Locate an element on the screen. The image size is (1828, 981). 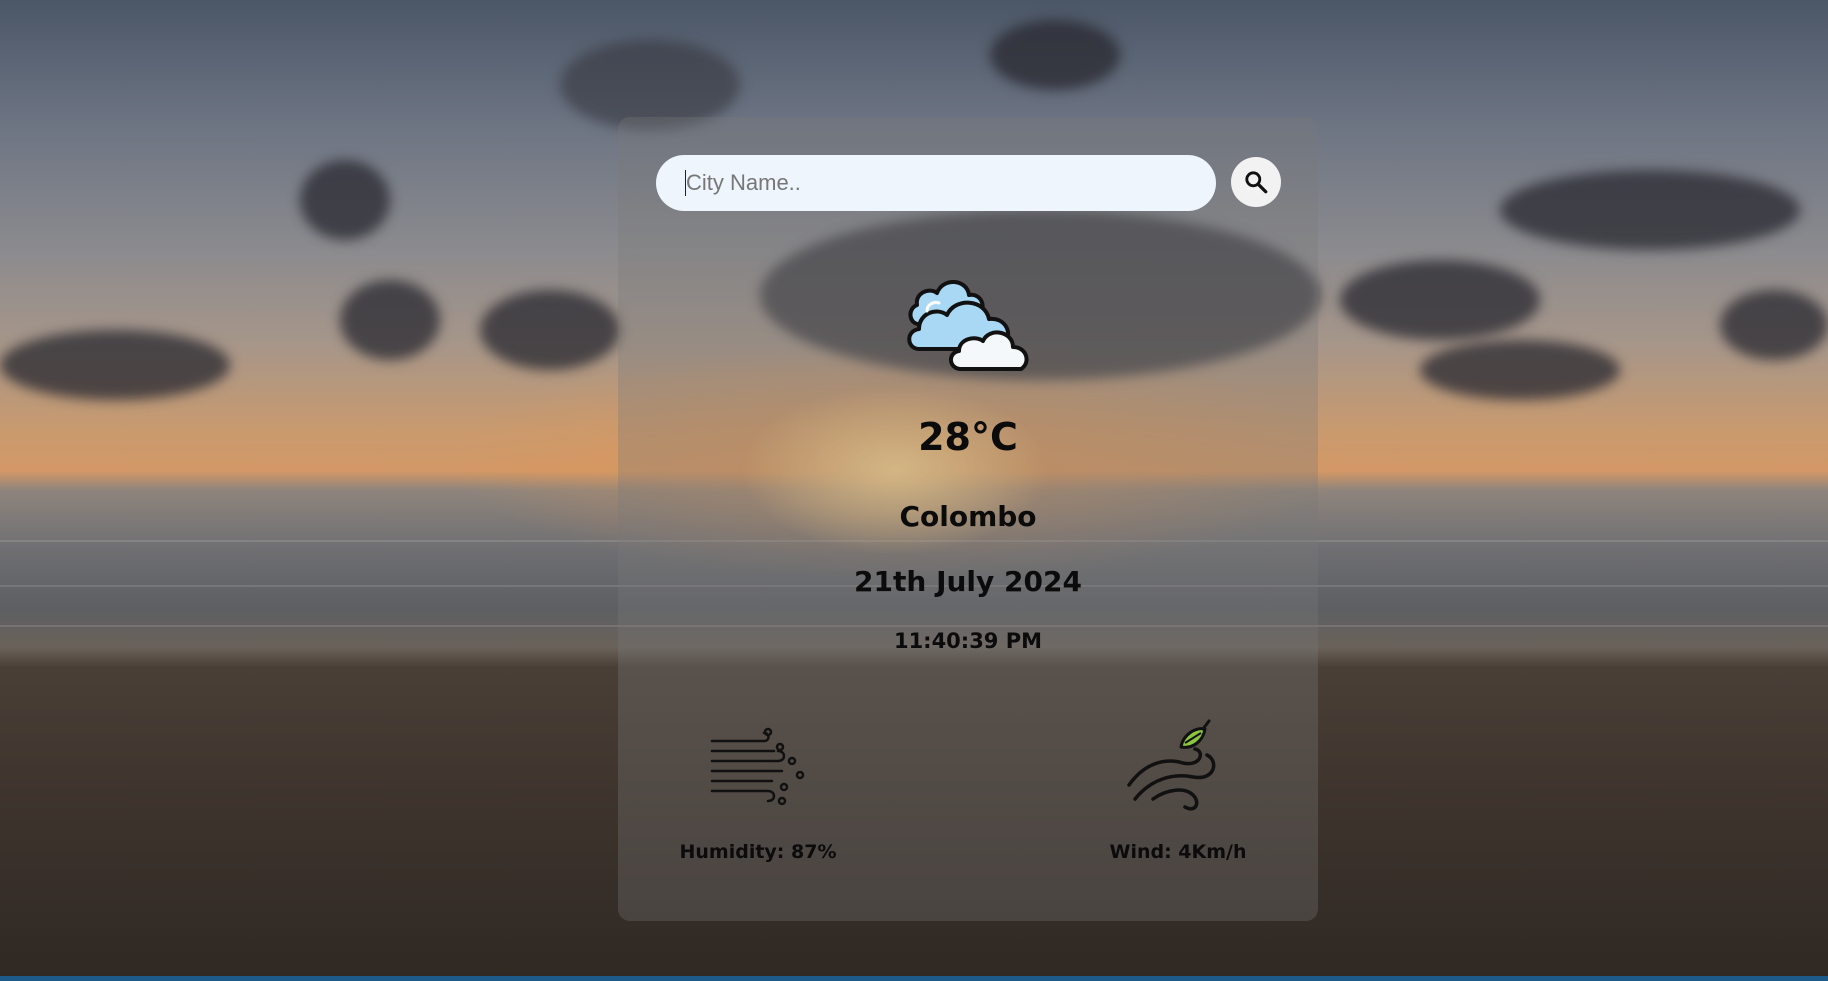
text-caret is located at coordinates (685, 183).